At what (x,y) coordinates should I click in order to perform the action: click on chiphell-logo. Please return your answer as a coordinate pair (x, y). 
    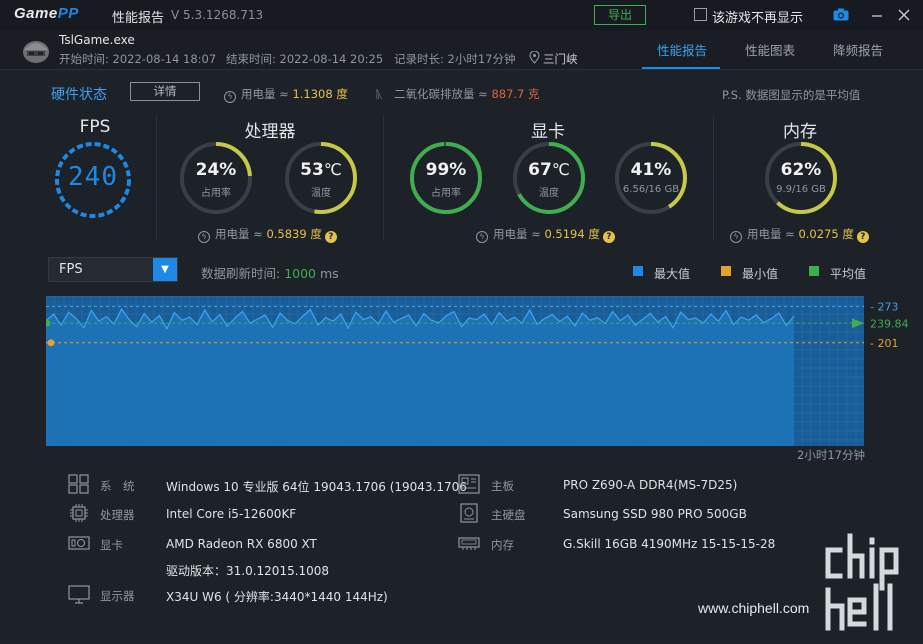
    Looking at the image, I should click on (862, 582).